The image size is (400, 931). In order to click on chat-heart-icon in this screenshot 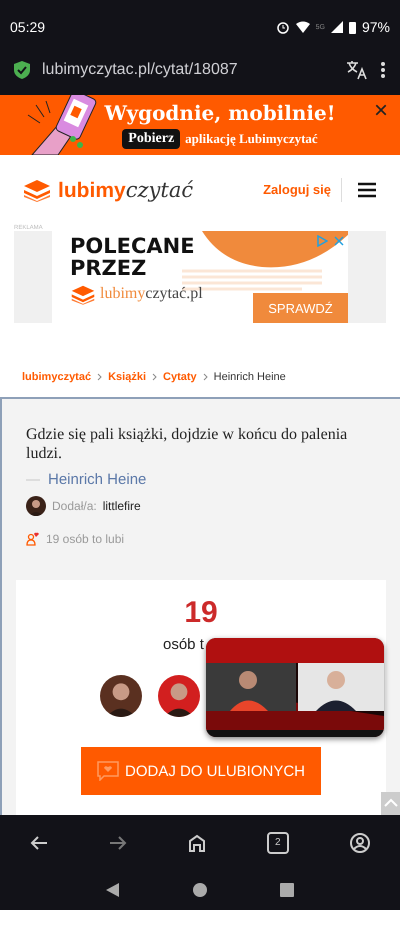, I will do `click(107, 771)`.